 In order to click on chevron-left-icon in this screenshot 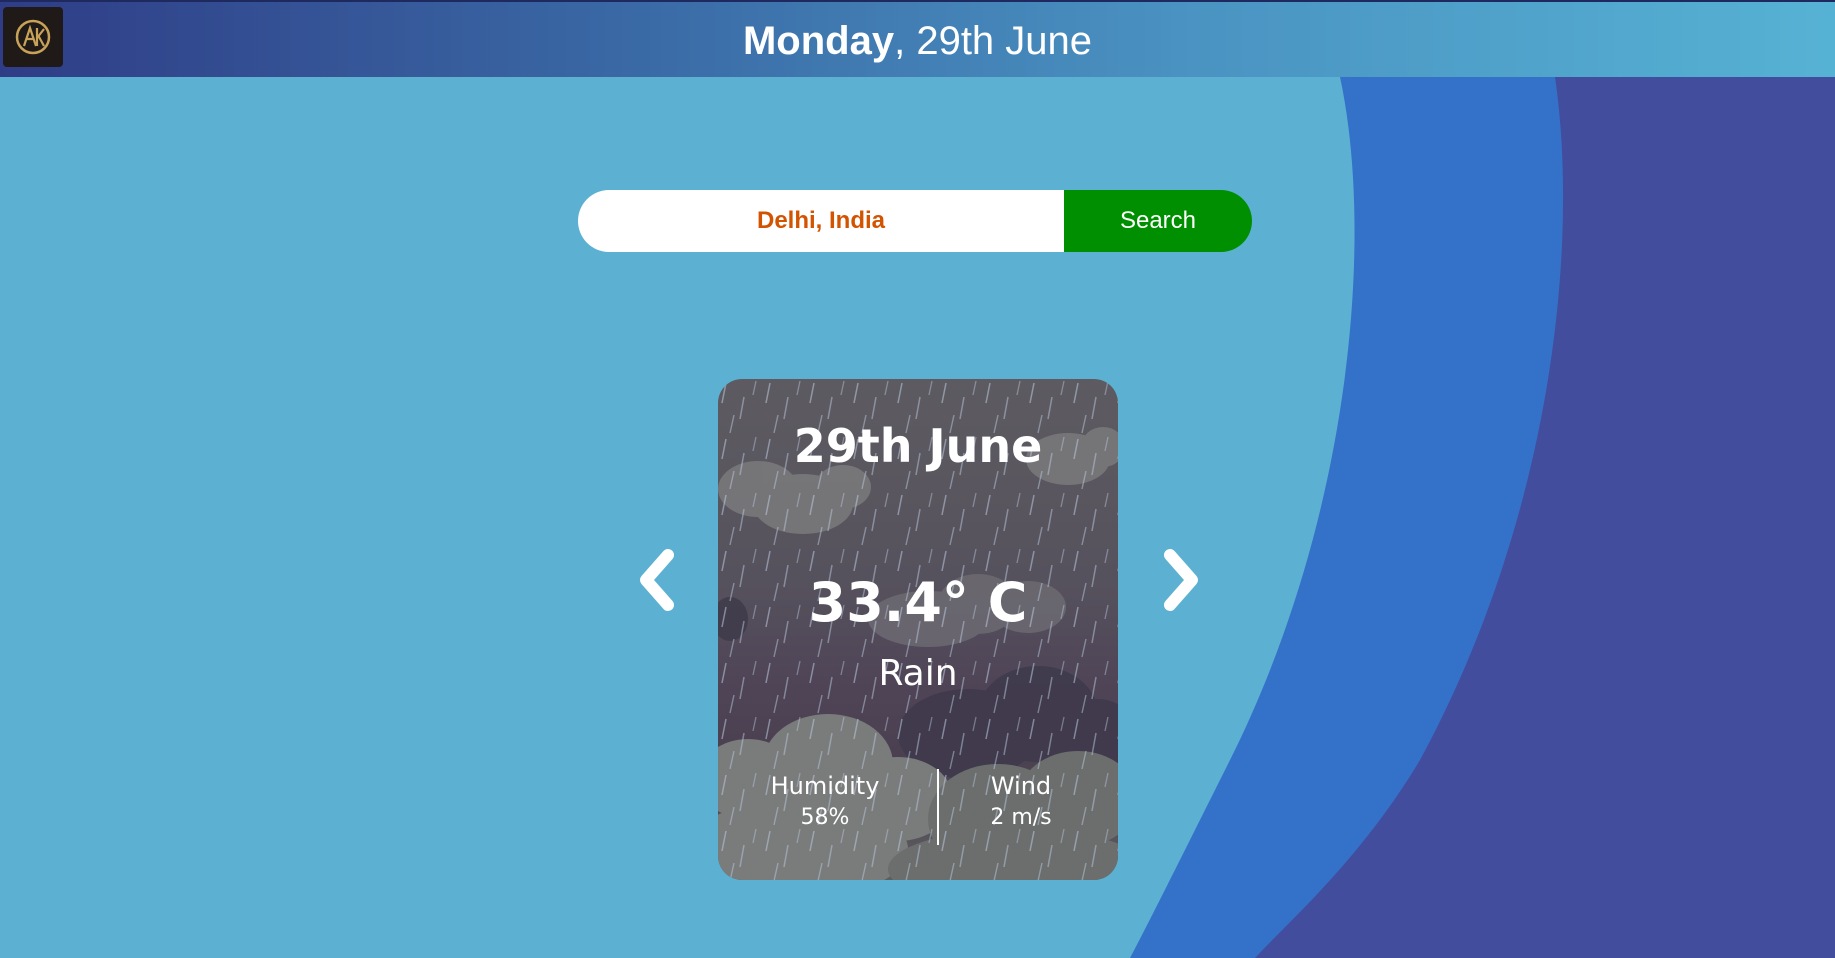, I will do `click(657, 580)`.